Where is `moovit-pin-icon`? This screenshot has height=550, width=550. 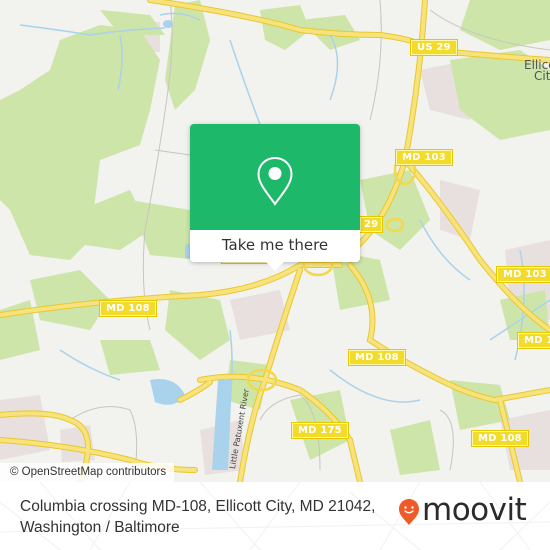
moovit-pin-icon is located at coordinates (409, 512).